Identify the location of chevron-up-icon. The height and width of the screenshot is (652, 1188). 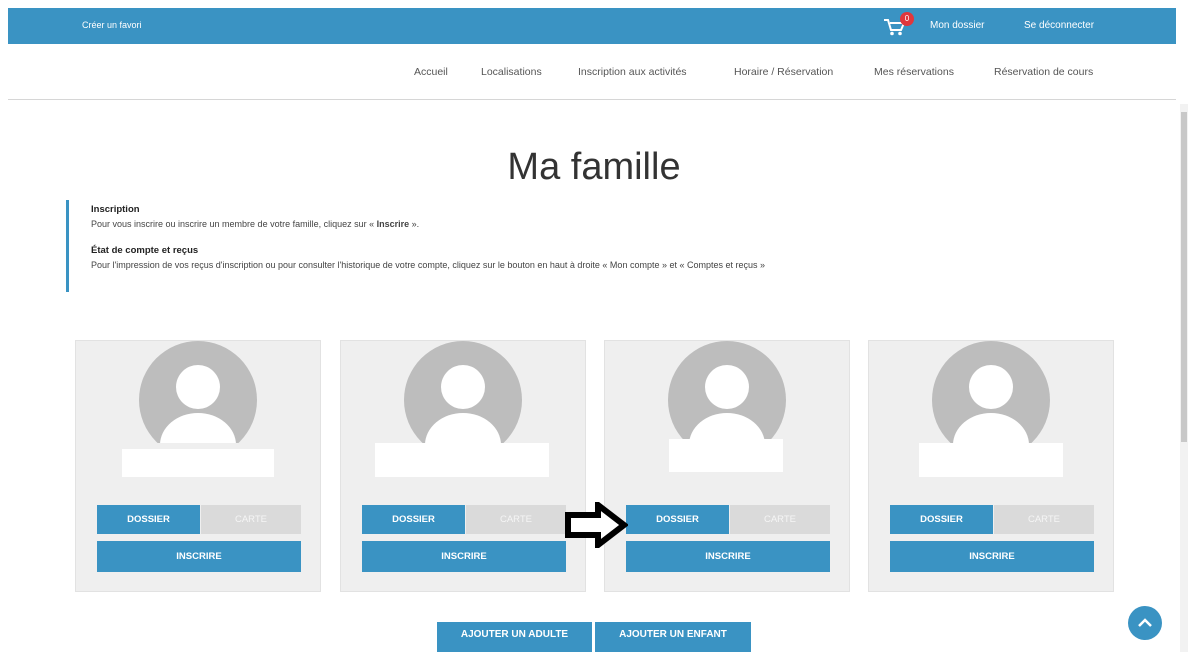
(1145, 622).